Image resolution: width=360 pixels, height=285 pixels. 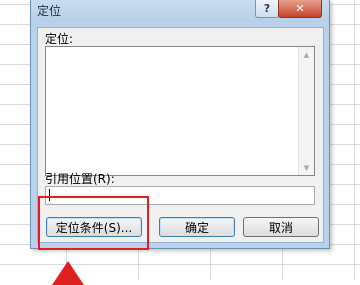 I want to click on scroll-up-icon: ▲, so click(x=306, y=54).